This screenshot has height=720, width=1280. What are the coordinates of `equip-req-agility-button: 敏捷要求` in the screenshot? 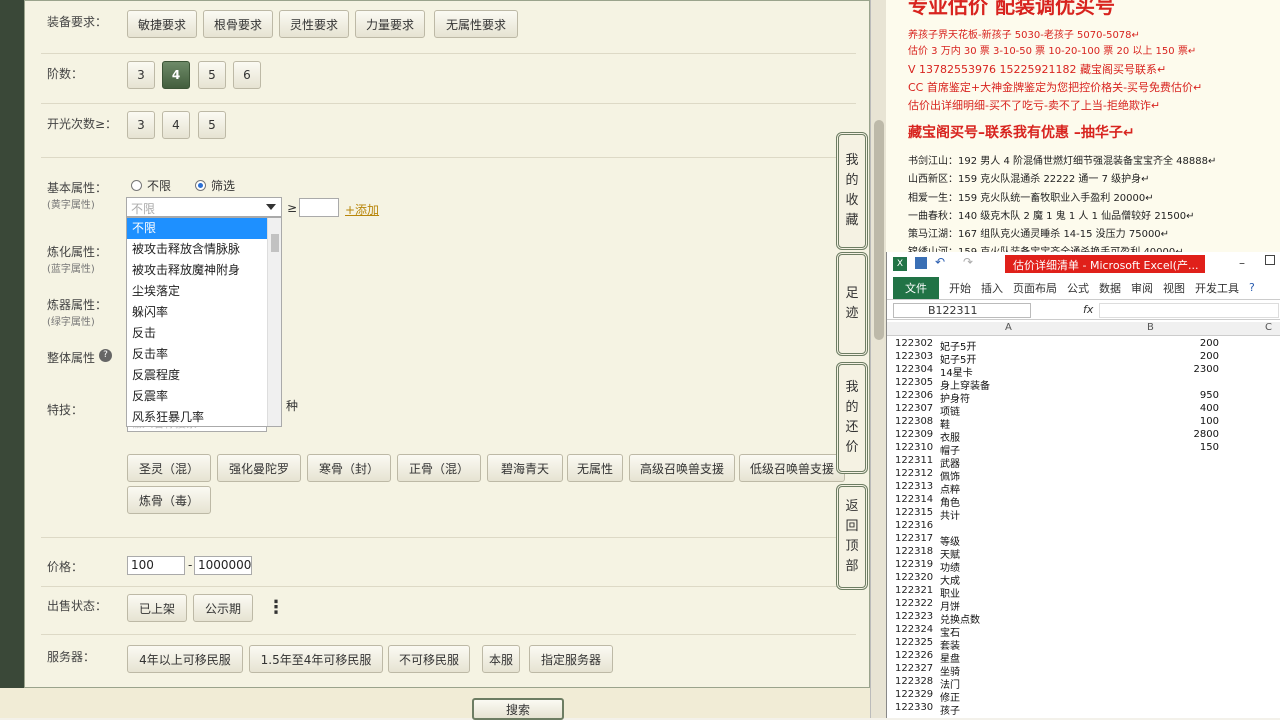 It's located at (162, 24).